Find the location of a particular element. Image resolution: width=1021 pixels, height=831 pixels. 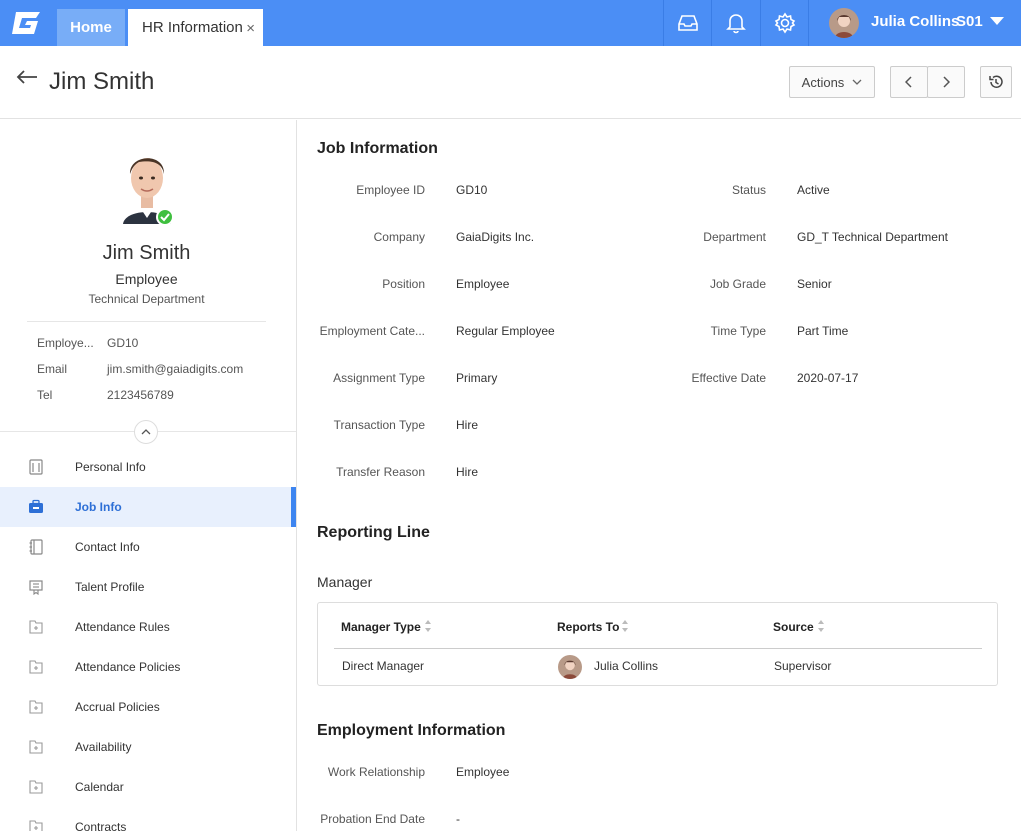

person-card-icon is located at coordinates (36, 467).